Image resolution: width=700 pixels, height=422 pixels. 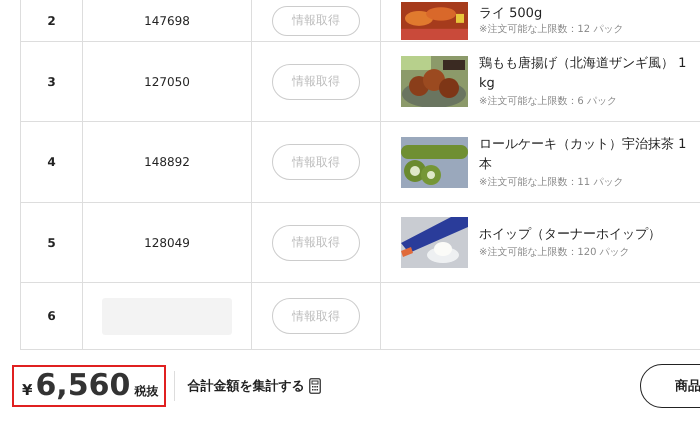 What do you see at coordinates (51, 21) in the screenshot?
I see `row-number: 2` at bounding box center [51, 21].